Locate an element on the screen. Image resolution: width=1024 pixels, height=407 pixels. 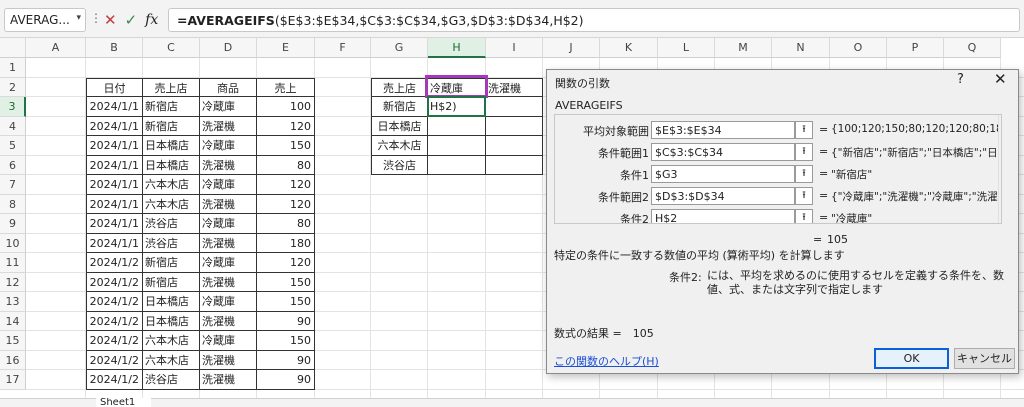
summary-store-cell: 日本橋店 is located at coordinates (399, 126).